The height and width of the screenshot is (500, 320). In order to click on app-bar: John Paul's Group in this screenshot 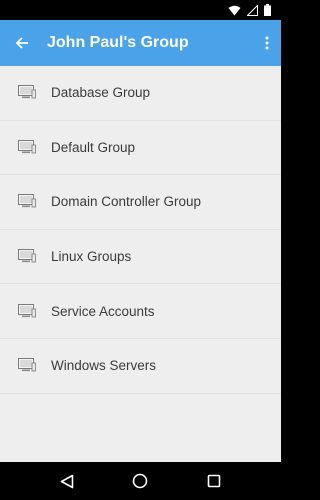, I will do `click(140, 43)`.